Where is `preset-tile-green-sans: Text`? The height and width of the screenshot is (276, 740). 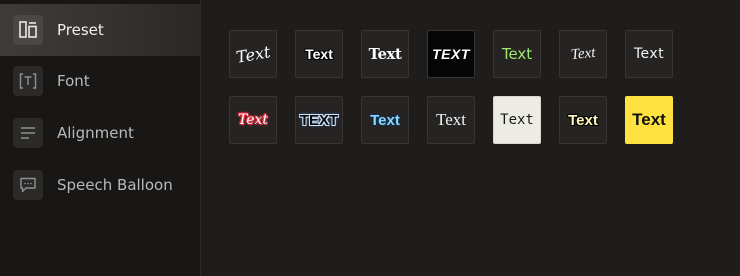
preset-tile-green-sans: Text is located at coordinates (517, 54).